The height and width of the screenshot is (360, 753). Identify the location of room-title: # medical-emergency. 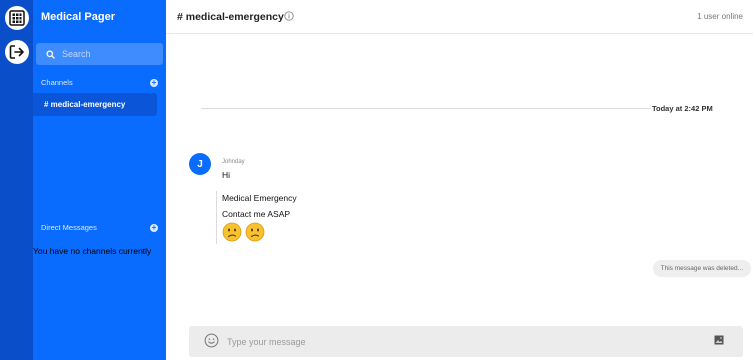
(230, 17).